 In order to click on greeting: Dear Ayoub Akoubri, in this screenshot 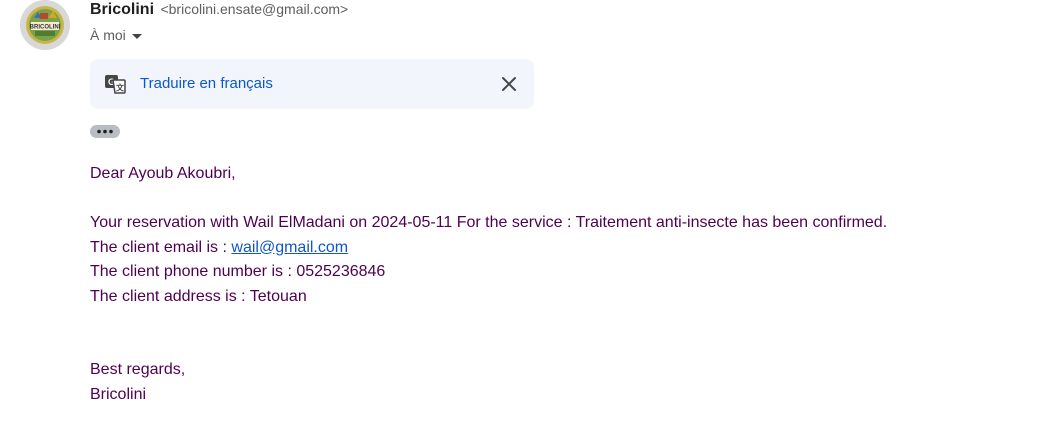, I will do `click(163, 173)`.